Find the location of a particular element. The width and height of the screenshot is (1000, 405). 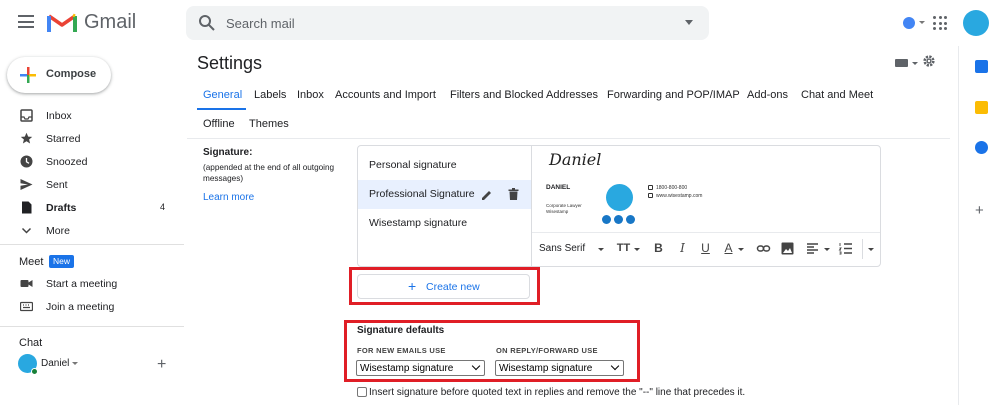

search-input is located at coordinates (436, 23).